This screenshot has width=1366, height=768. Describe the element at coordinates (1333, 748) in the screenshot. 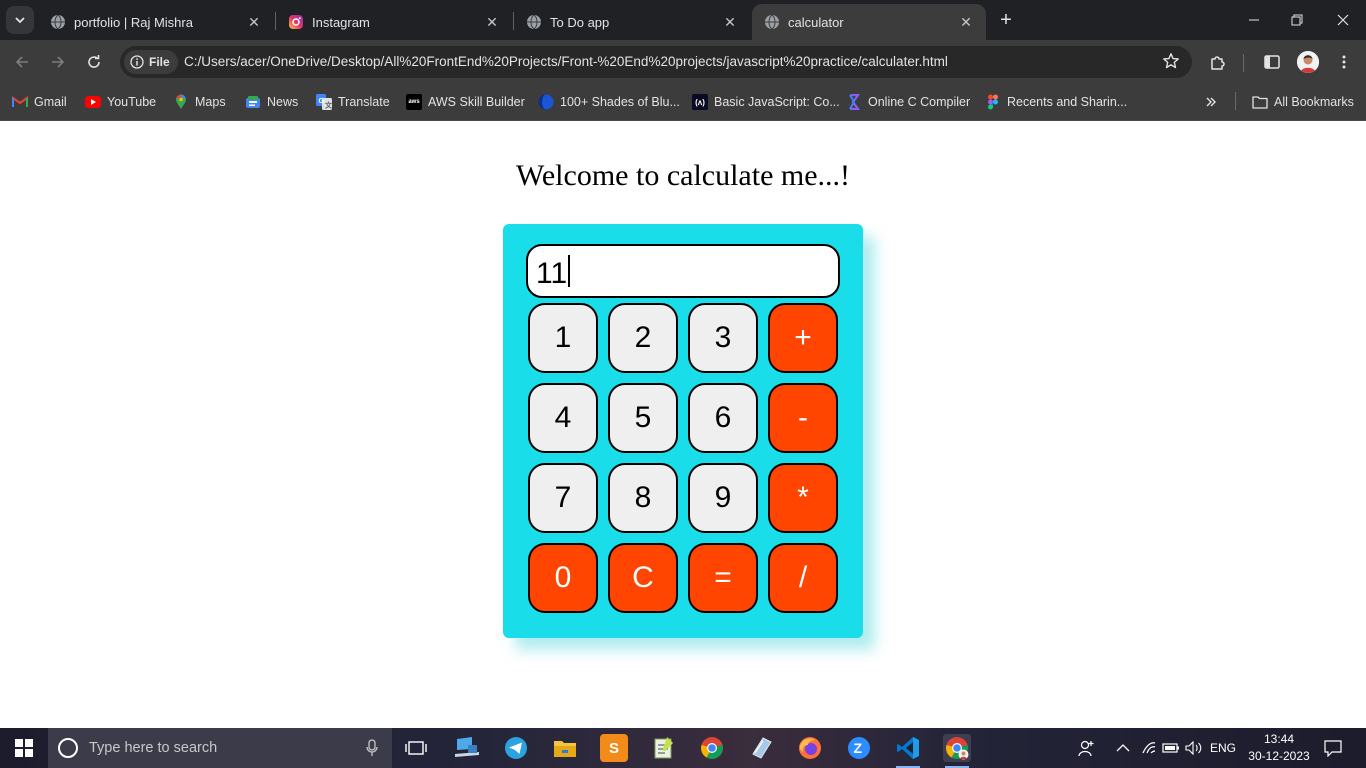

I see `action-center-button` at that location.